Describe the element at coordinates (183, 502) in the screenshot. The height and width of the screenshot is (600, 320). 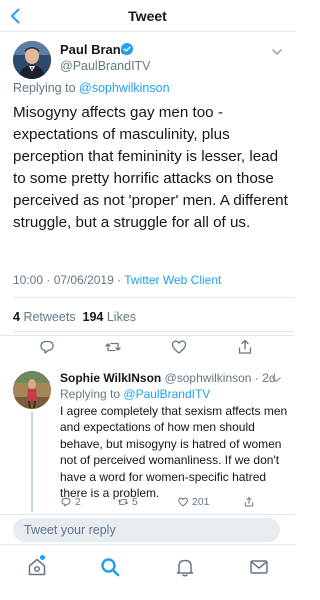
I see `like-icon` at that location.